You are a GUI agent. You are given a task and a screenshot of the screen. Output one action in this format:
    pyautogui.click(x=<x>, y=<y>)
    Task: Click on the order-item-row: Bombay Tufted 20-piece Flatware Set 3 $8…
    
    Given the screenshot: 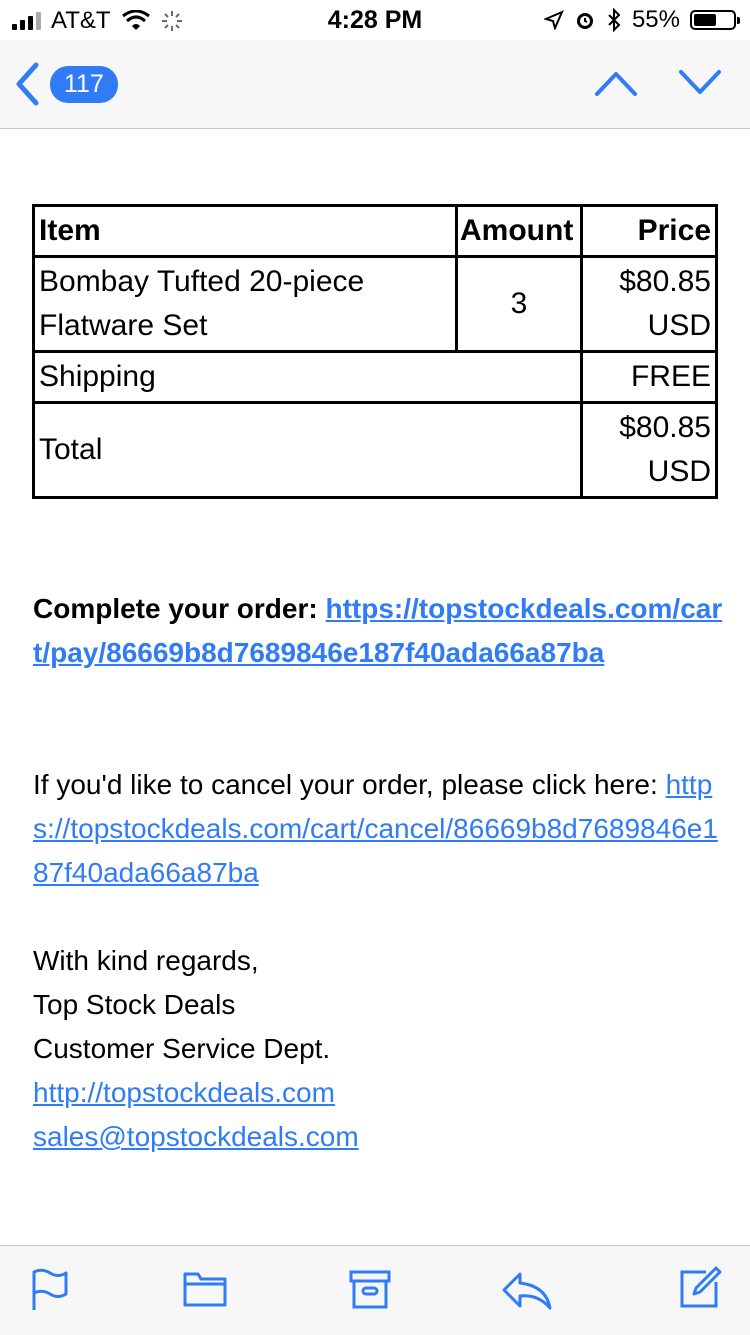 What is the action you would take?
    pyautogui.click(x=375, y=304)
    